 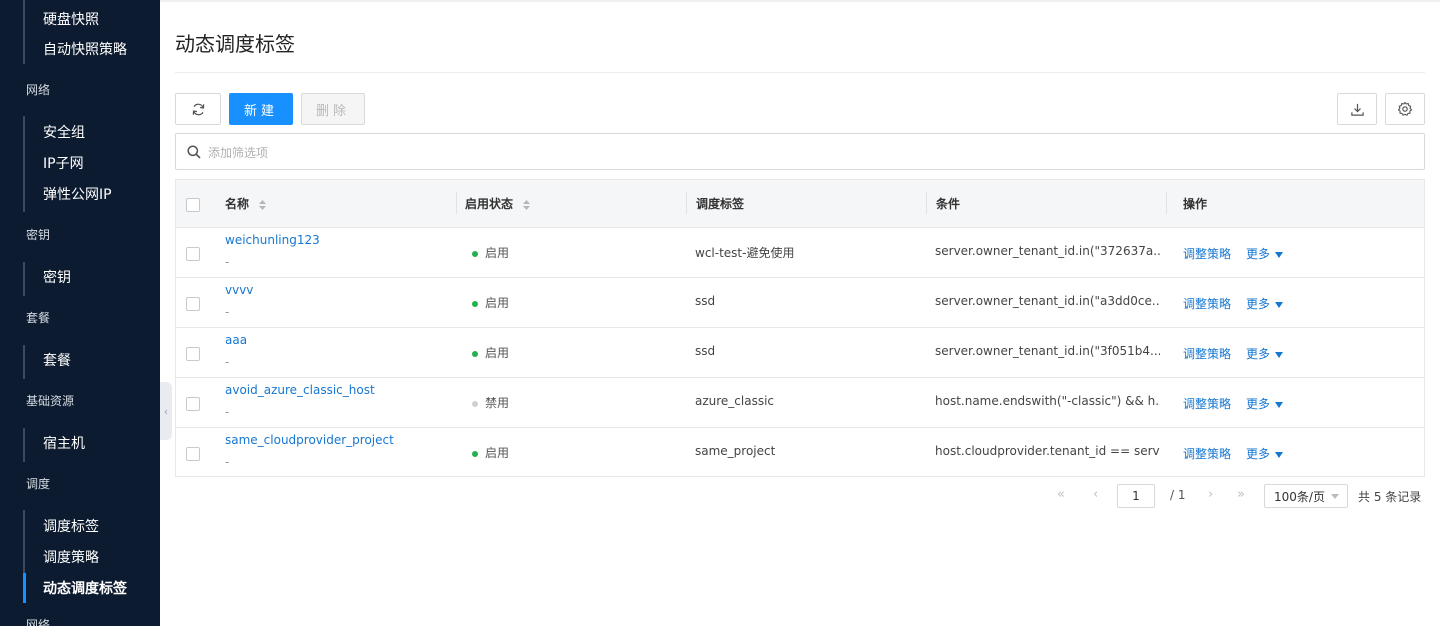 I want to click on sidebar-item-sched-policies: 调度策略, so click(x=71, y=558).